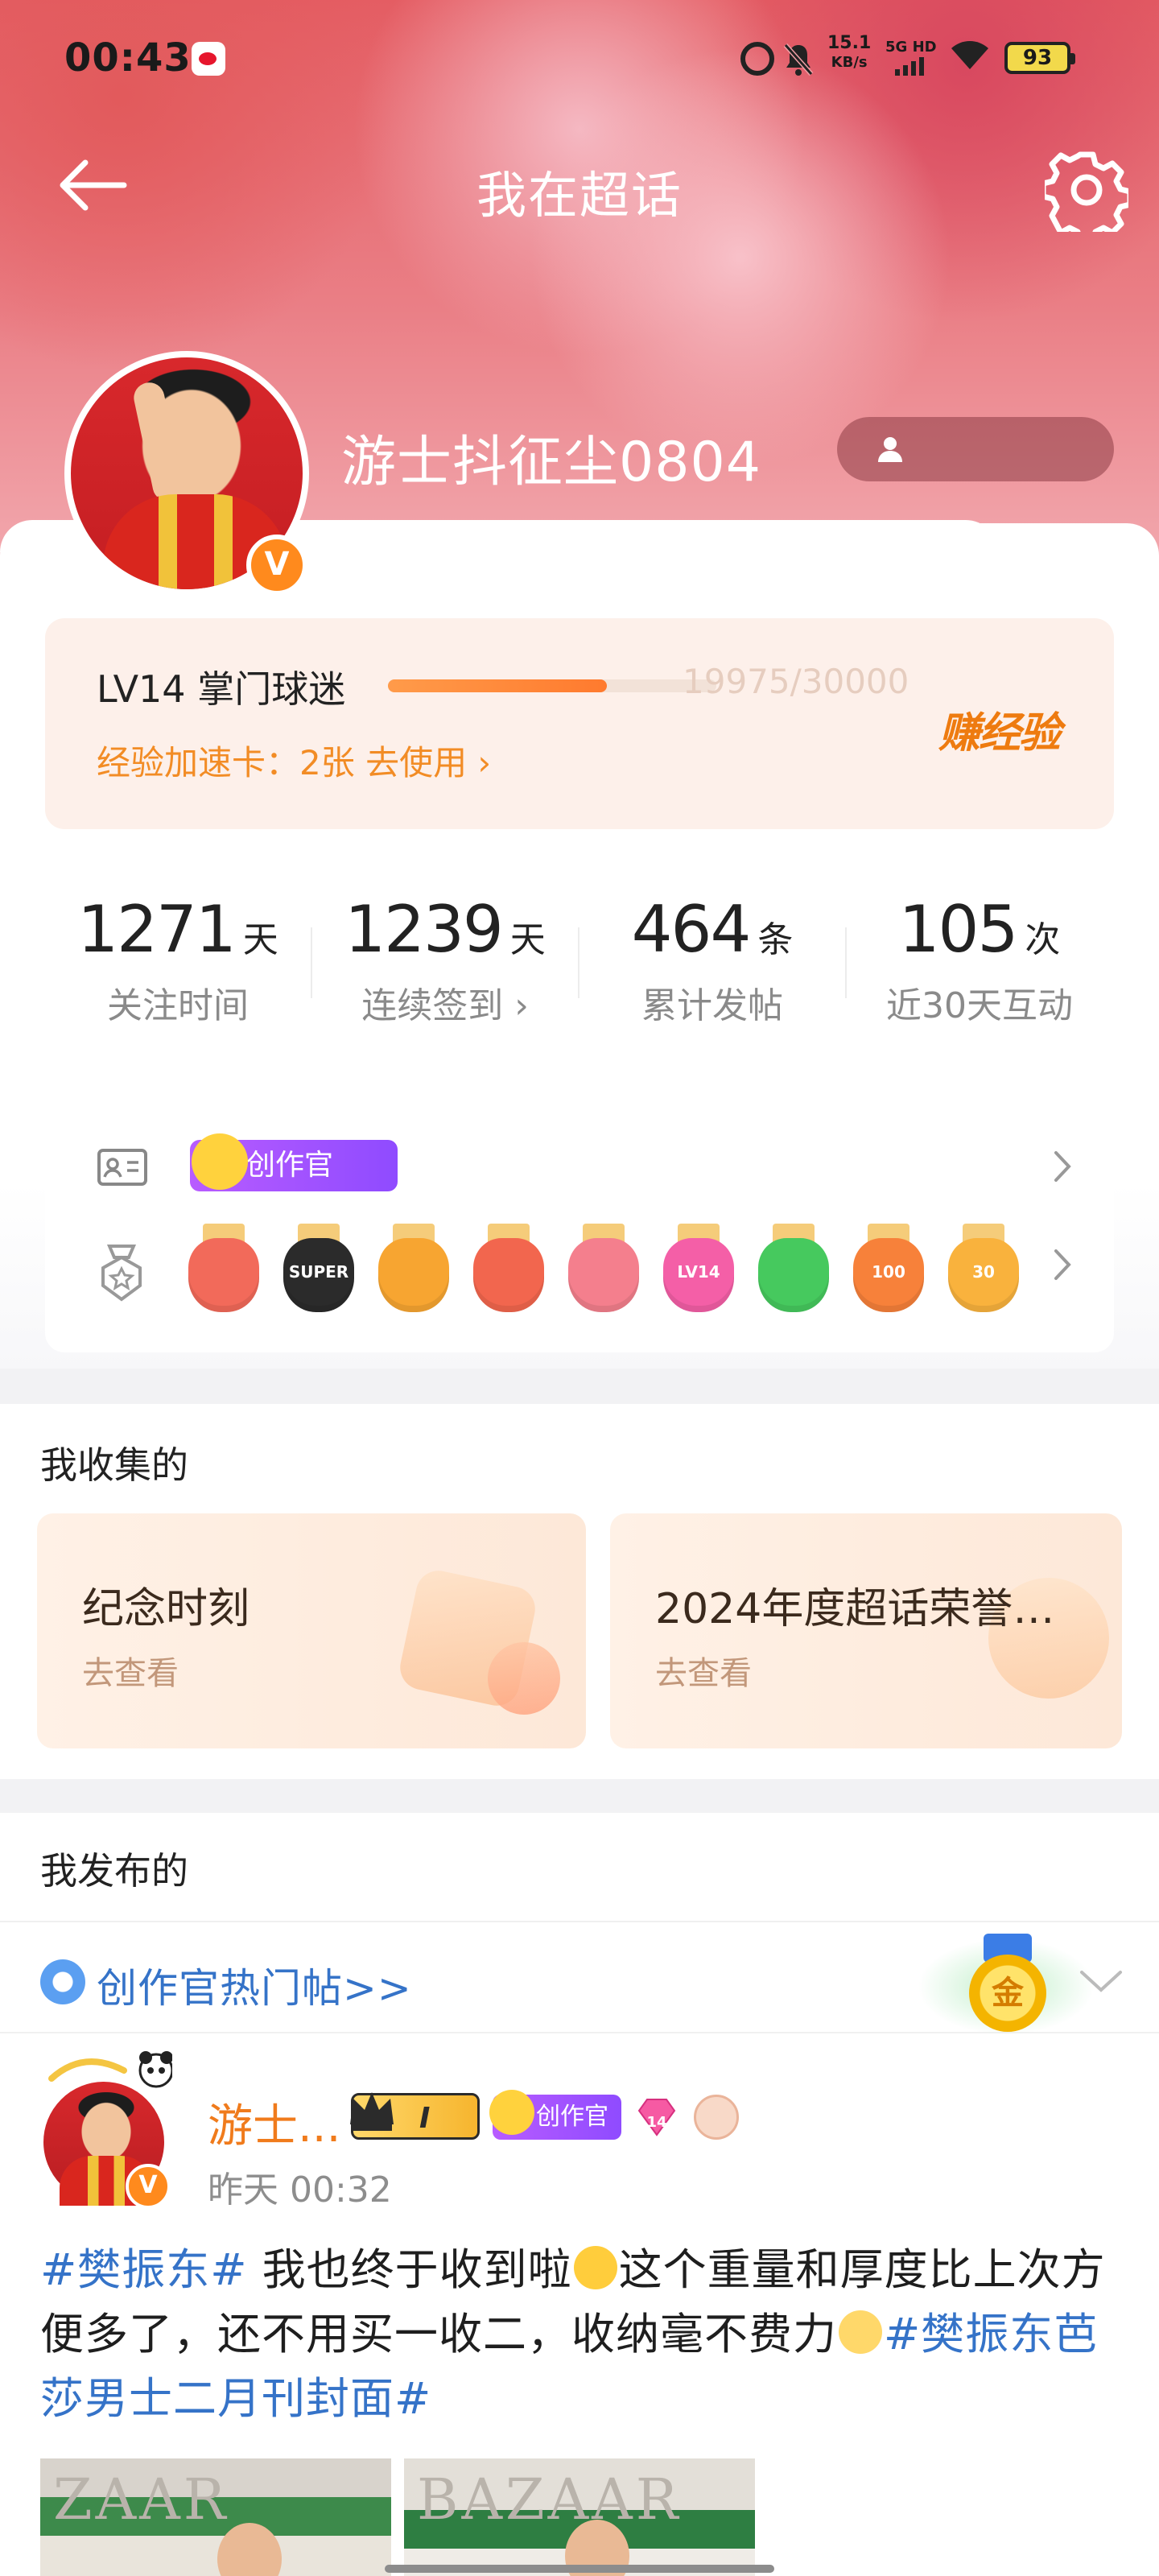 The image size is (1159, 2576). What do you see at coordinates (975, 449) in the screenshot?
I see `user-identity-pill` at bounding box center [975, 449].